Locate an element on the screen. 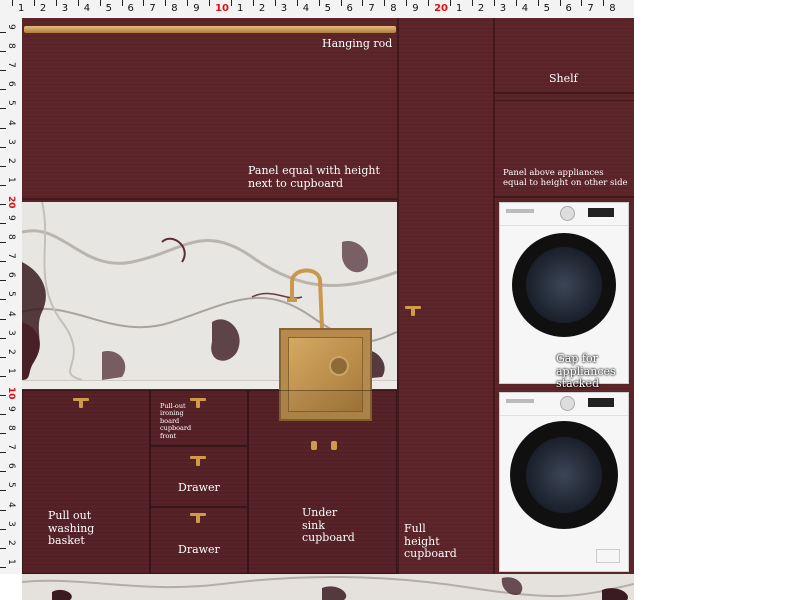  washing-machine-icon is located at coordinates (564, 482).